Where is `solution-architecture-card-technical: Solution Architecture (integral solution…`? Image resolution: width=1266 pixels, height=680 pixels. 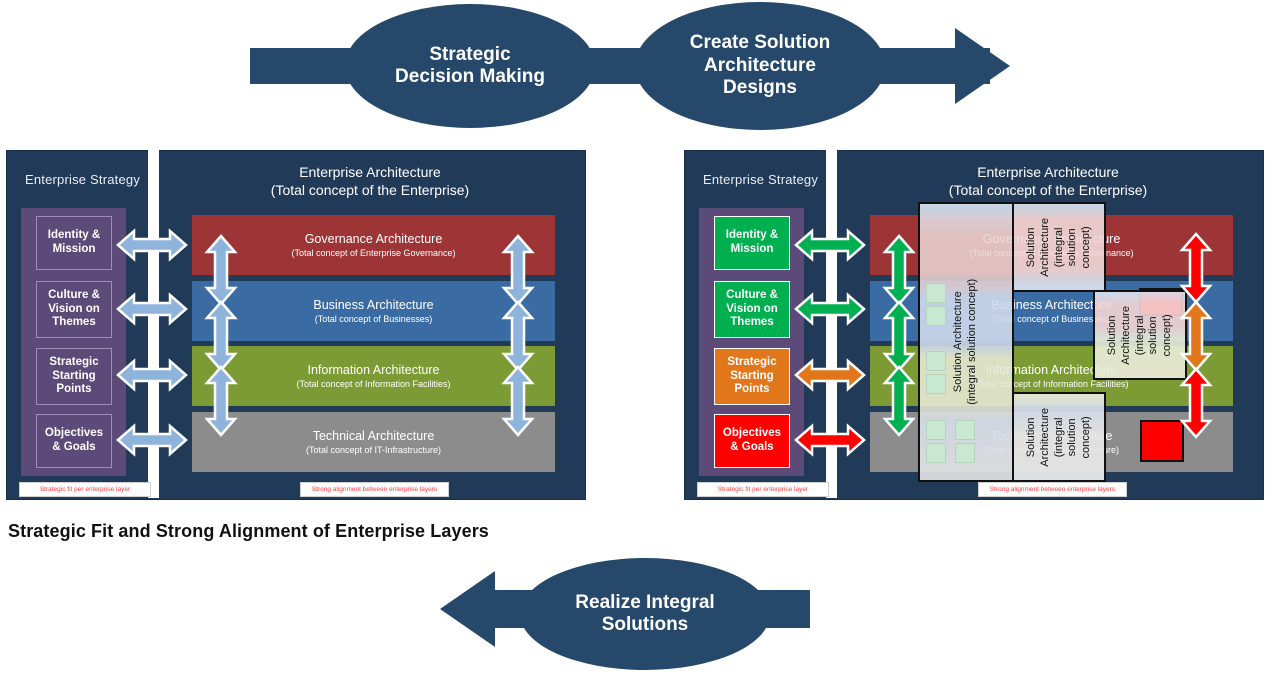 solution-architecture-card-technical: Solution Architecture (integral solution… is located at coordinates (1059, 437).